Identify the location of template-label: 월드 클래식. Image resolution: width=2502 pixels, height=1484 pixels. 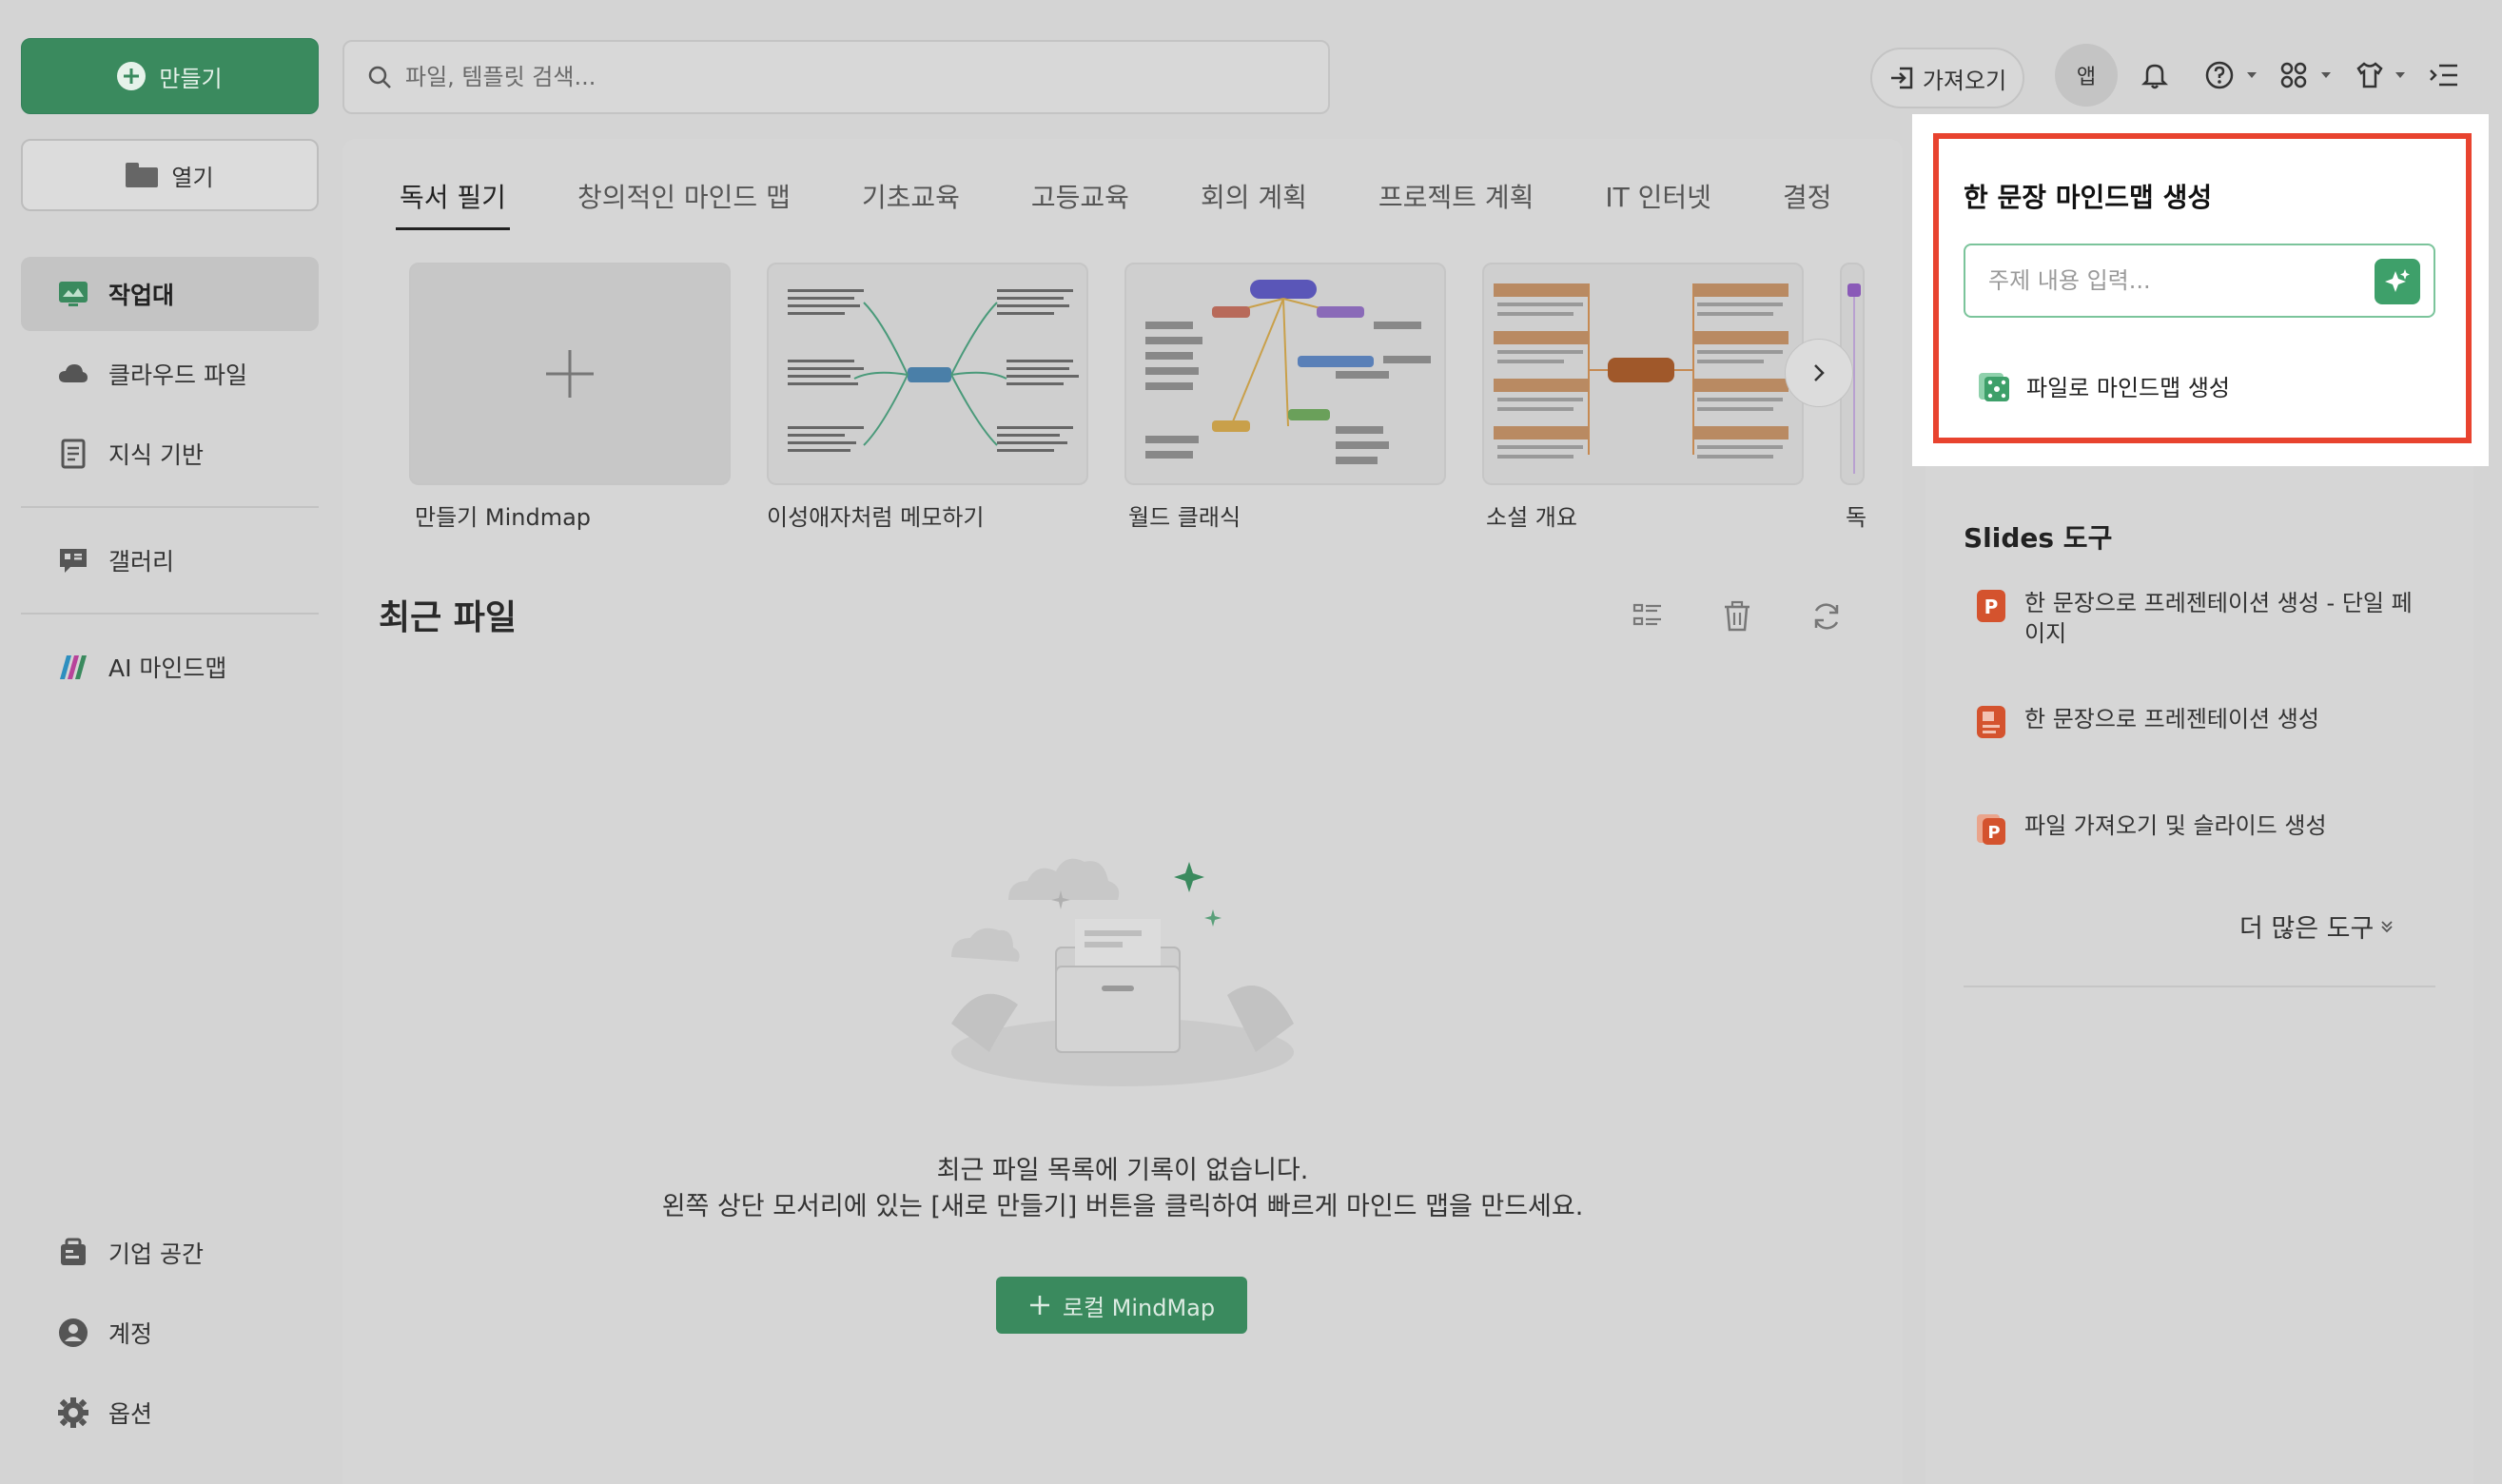
(1184, 517).